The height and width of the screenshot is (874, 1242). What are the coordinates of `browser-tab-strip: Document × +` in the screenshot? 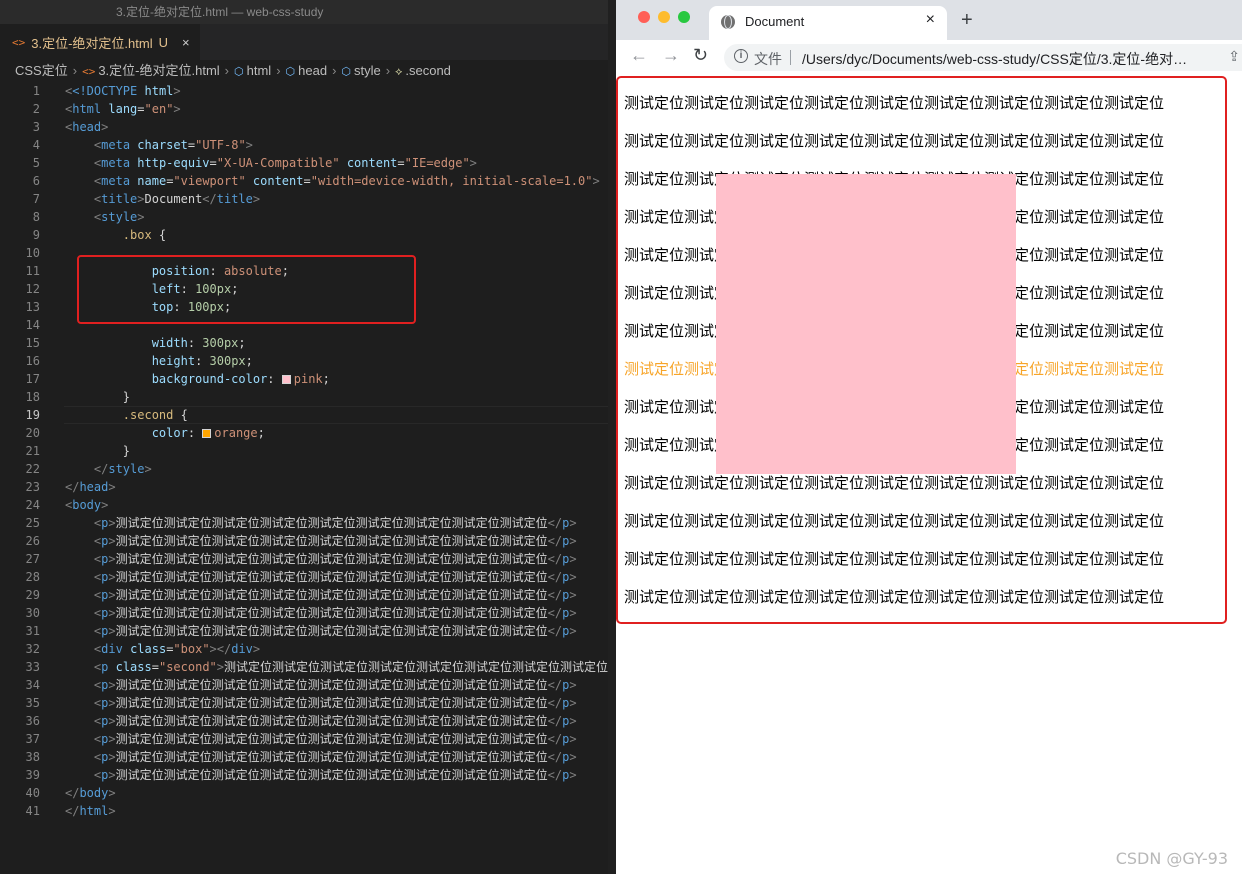 It's located at (929, 20).